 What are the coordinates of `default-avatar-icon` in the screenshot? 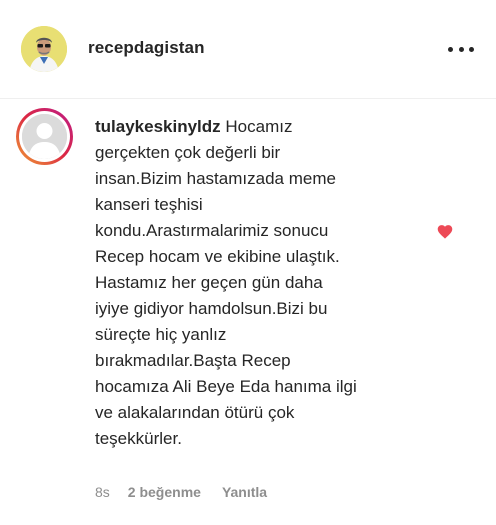 It's located at (44, 136).